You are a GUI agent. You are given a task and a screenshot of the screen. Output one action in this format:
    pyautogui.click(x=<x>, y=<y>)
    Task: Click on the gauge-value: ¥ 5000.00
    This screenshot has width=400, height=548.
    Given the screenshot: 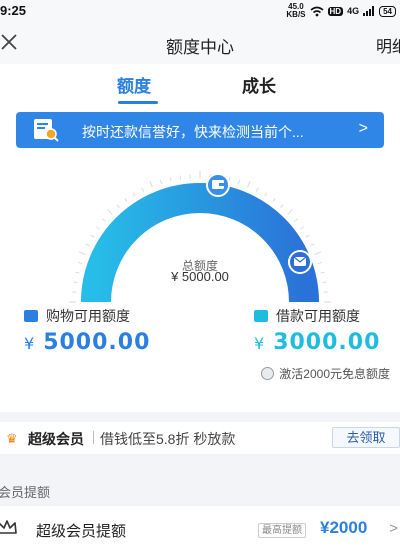 What is the action you would take?
    pyautogui.click(x=200, y=276)
    